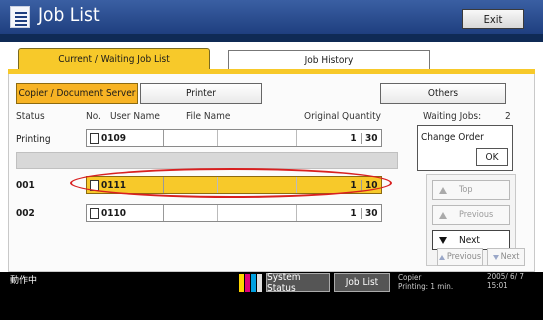  I want to click on date-text: 2005/ 6/ 7, so click(505, 276).